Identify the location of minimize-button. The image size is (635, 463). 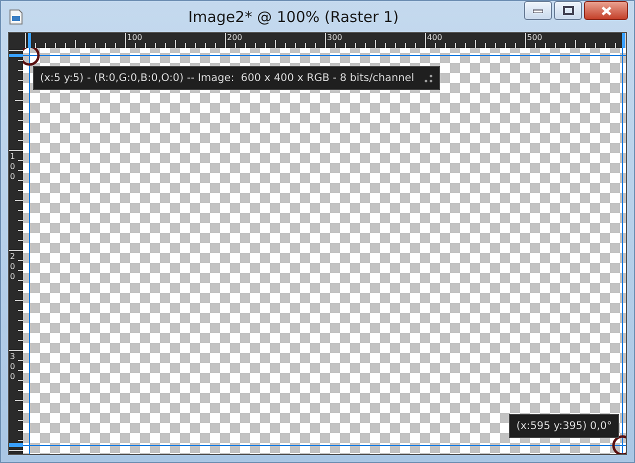
(538, 10).